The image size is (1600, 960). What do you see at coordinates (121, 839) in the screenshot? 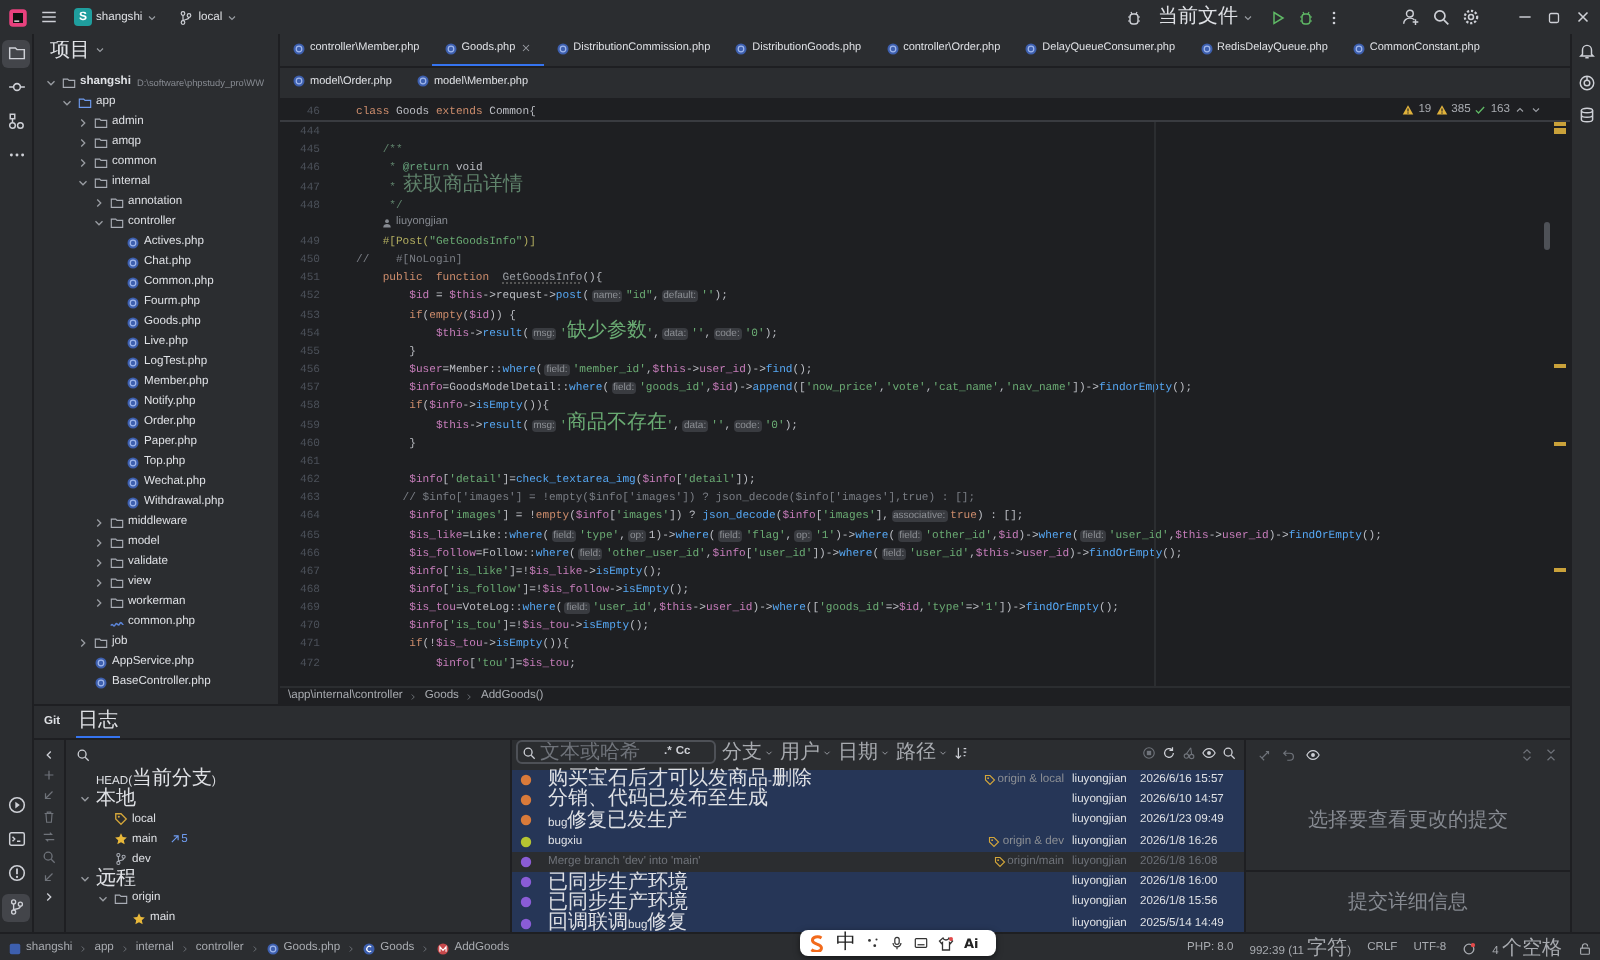
I see `star-icon` at bounding box center [121, 839].